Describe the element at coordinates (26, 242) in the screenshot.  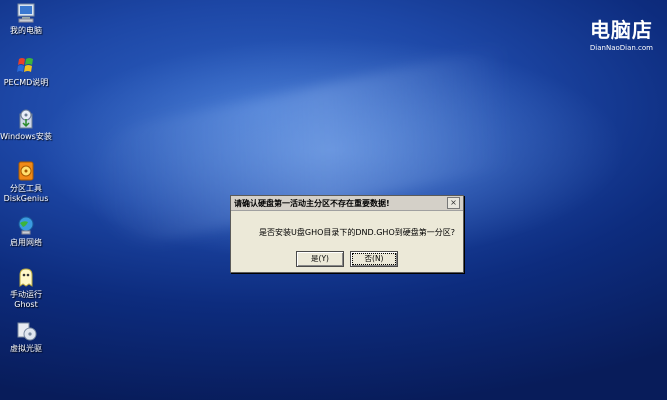
I see `desktop-icon-label: 启用网络` at that location.